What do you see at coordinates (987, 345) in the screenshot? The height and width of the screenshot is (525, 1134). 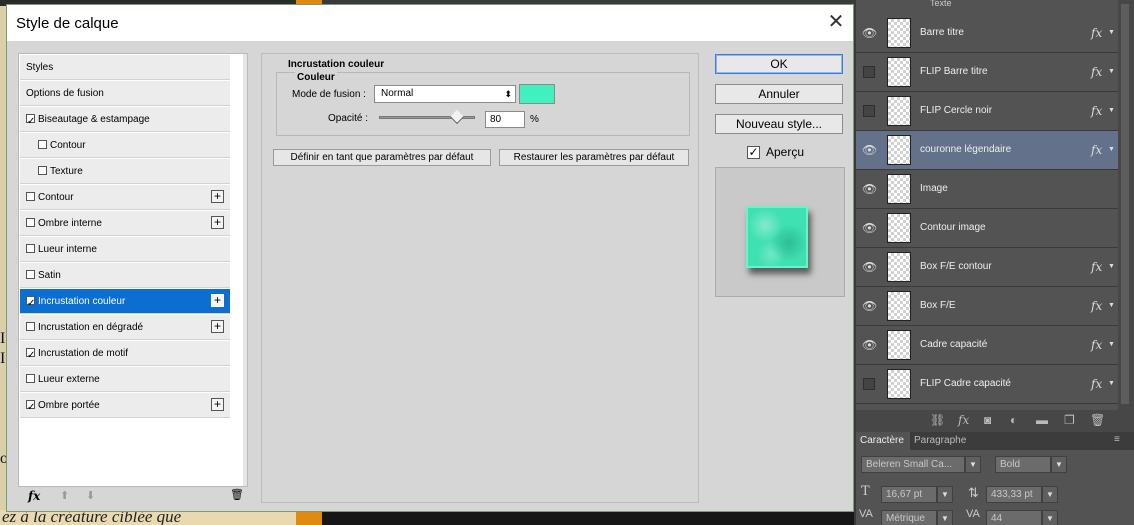 I see `layer-row: 👁 Cadre capacité fx ▼` at bounding box center [987, 345].